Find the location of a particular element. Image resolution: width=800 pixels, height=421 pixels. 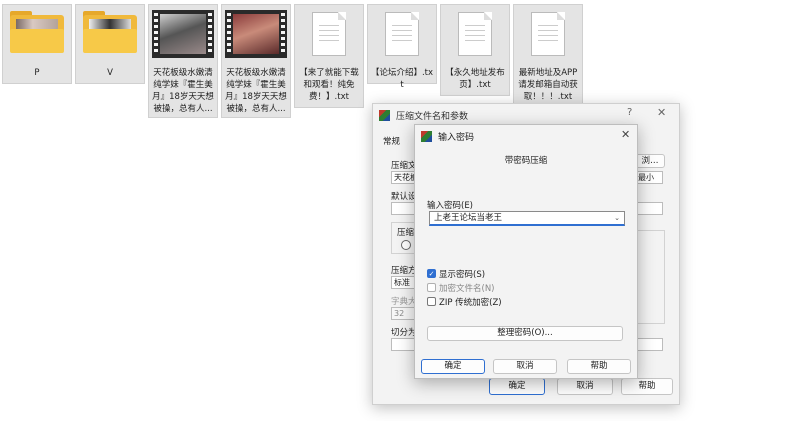

update-mode-select: 最小 is located at coordinates (649, 177).